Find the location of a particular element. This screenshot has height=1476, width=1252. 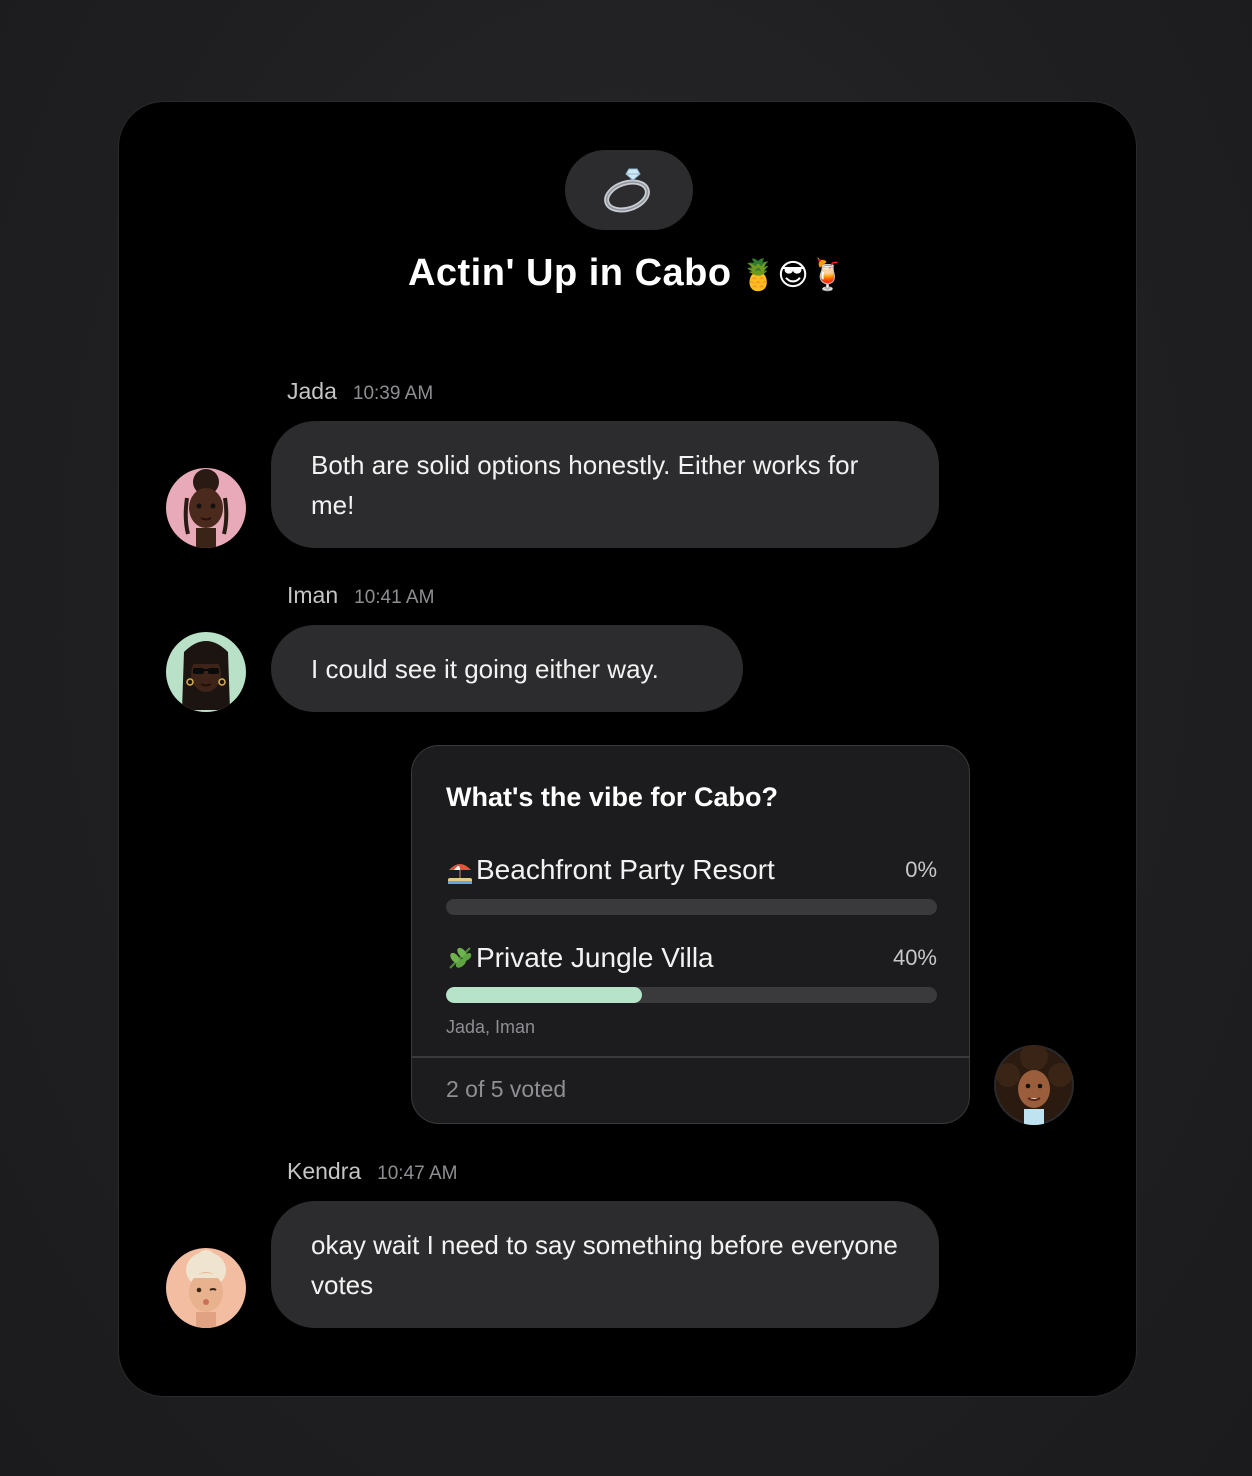

sender-name: Kendra is located at coordinates (324, 1171).